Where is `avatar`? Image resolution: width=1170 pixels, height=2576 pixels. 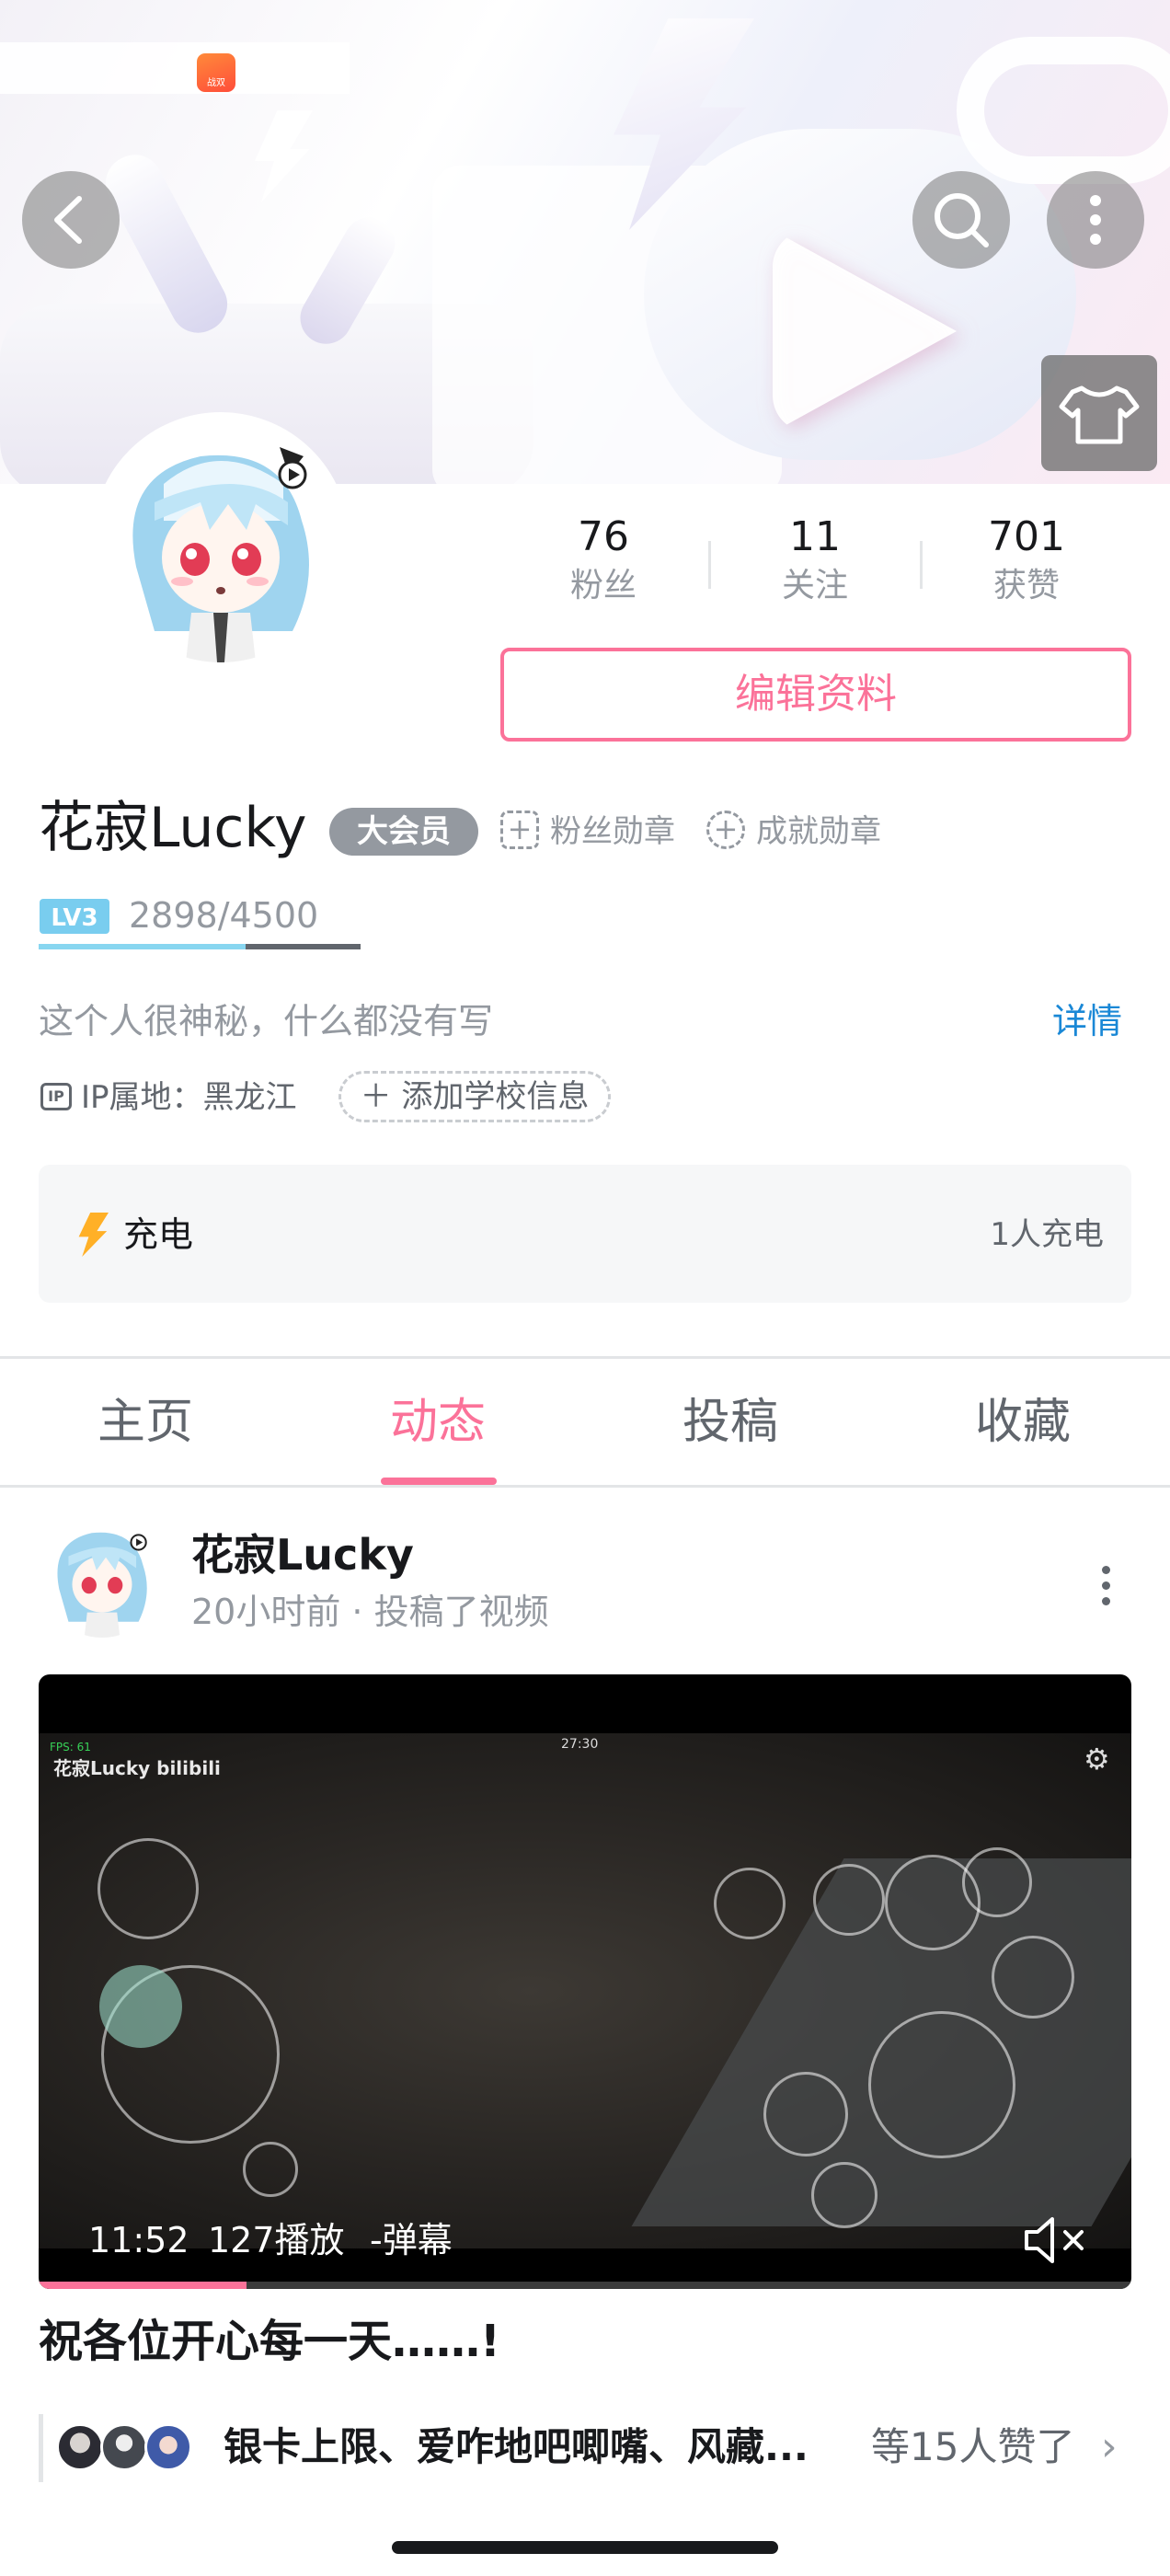
avatar is located at coordinates (221, 541).